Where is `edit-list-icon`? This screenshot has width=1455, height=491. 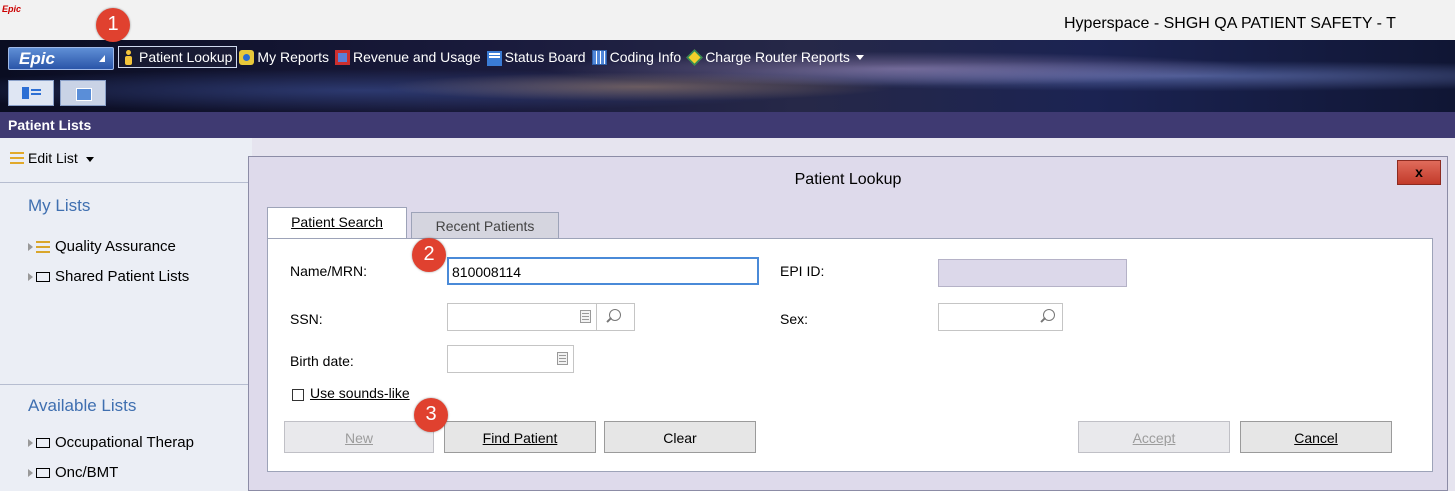
edit-list-icon is located at coordinates (17, 158).